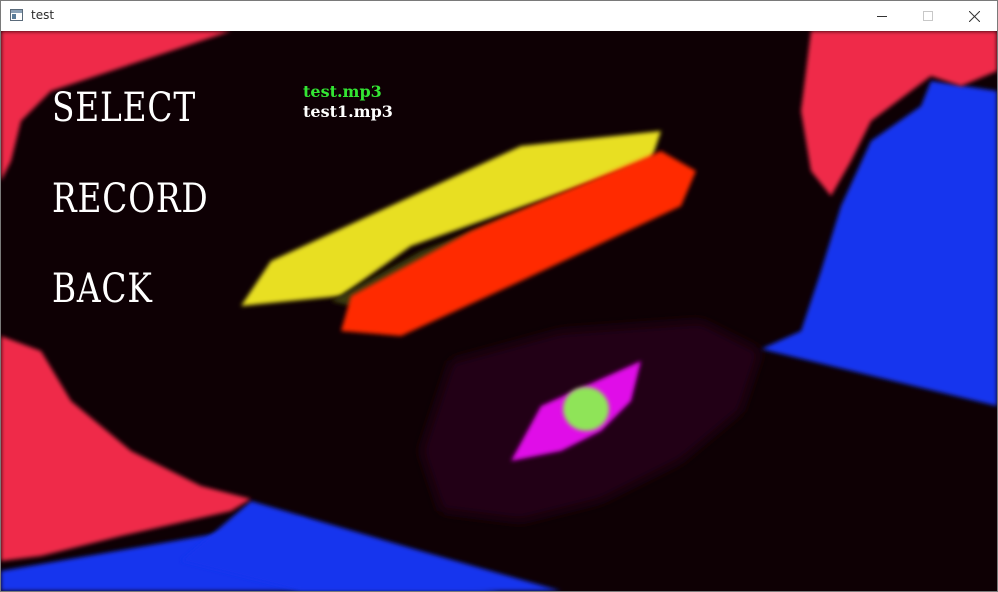 The height and width of the screenshot is (592, 998). What do you see at coordinates (130, 199) in the screenshot?
I see `menu-record-button: RECORD` at bounding box center [130, 199].